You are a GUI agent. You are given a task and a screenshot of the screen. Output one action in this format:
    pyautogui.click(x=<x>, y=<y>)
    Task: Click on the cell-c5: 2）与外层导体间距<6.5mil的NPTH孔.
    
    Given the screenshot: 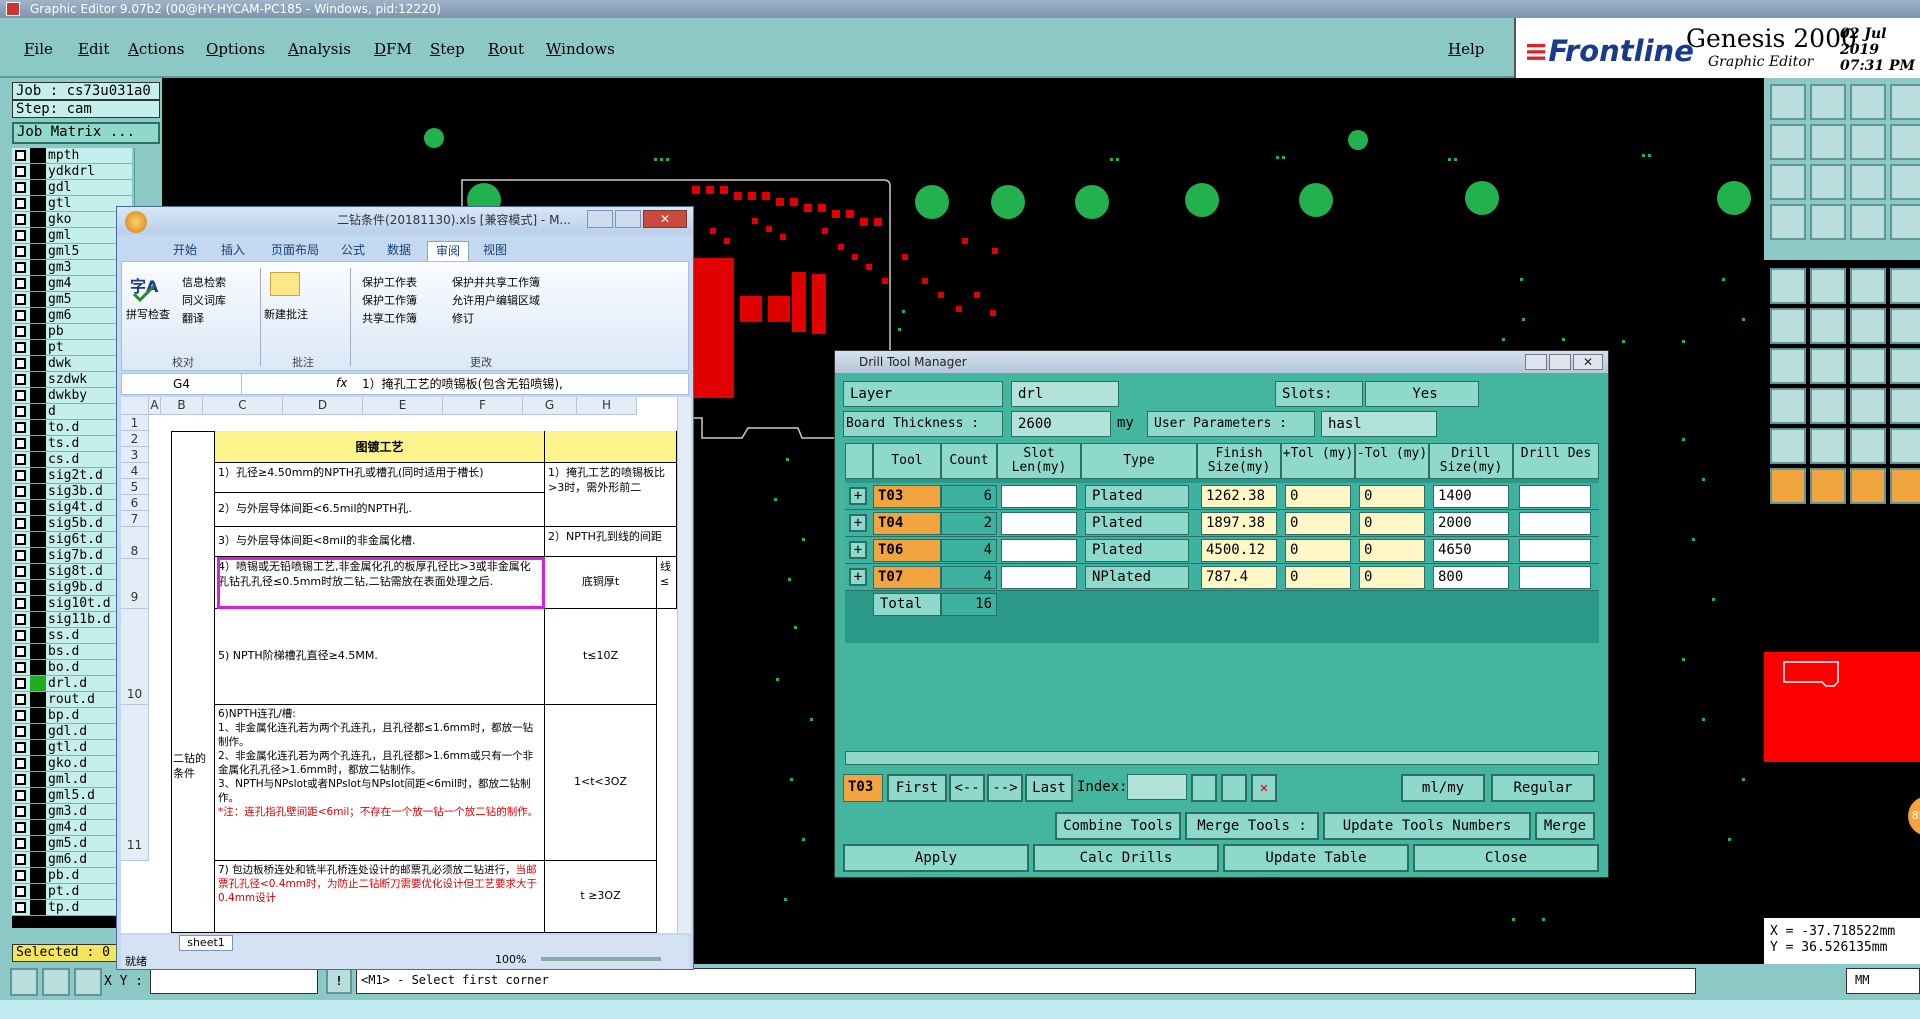 What is the action you would take?
    pyautogui.click(x=380, y=510)
    